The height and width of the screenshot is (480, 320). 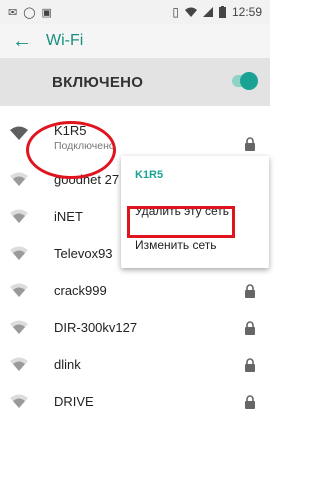 I want to click on network-name: dlink, so click(x=67, y=364).